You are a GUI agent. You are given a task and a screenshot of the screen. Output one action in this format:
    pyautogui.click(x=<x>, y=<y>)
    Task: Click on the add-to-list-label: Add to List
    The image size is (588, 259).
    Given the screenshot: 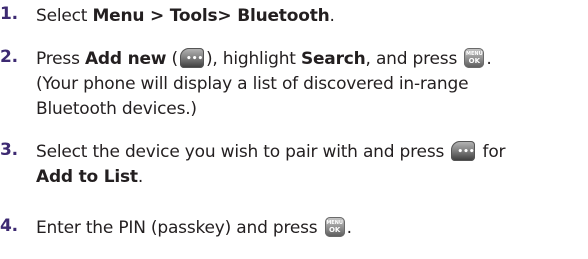 What is the action you would take?
    pyautogui.click(x=87, y=177)
    